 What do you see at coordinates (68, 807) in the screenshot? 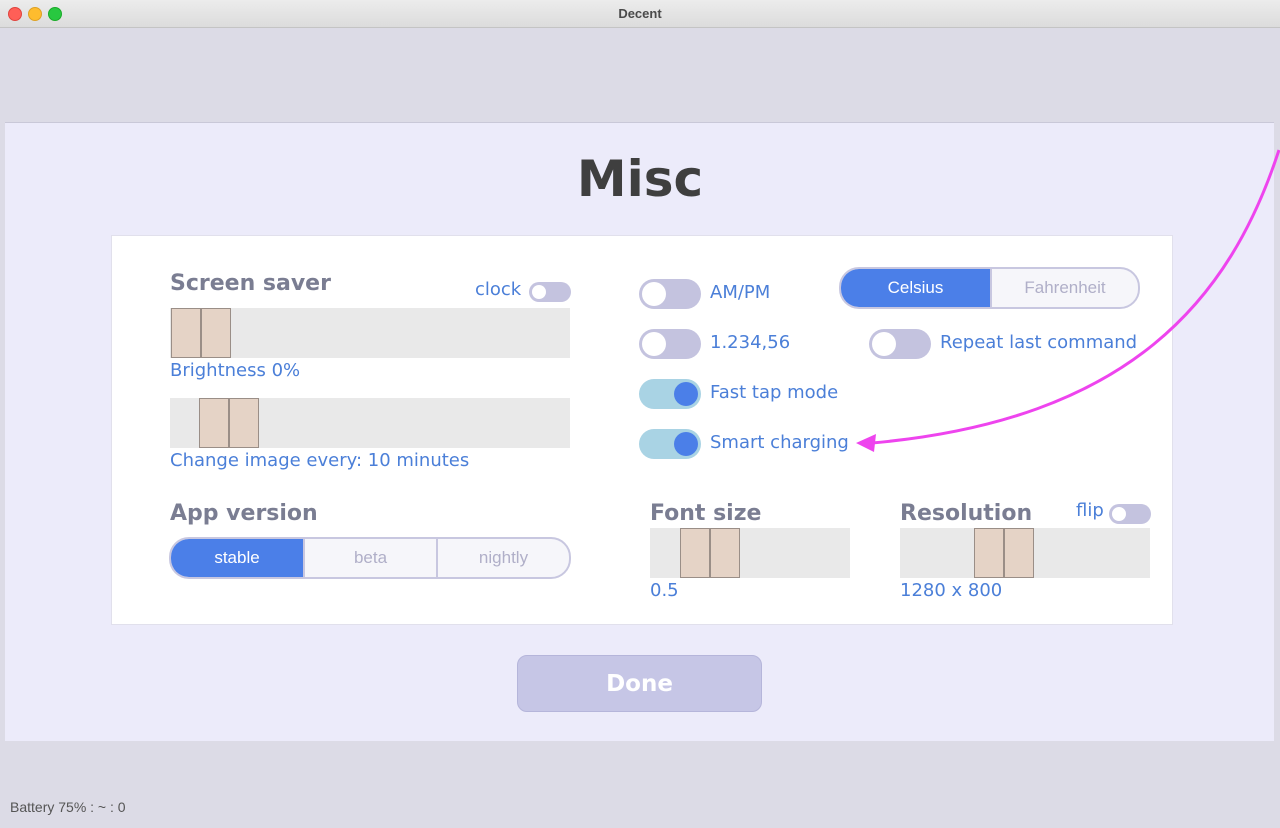
I see `status-bar: Battery 75% : ~ : 0` at bounding box center [68, 807].